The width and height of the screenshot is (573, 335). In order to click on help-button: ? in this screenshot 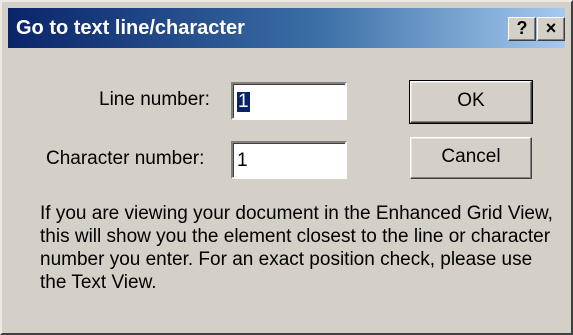, I will do `click(522, 29)`.